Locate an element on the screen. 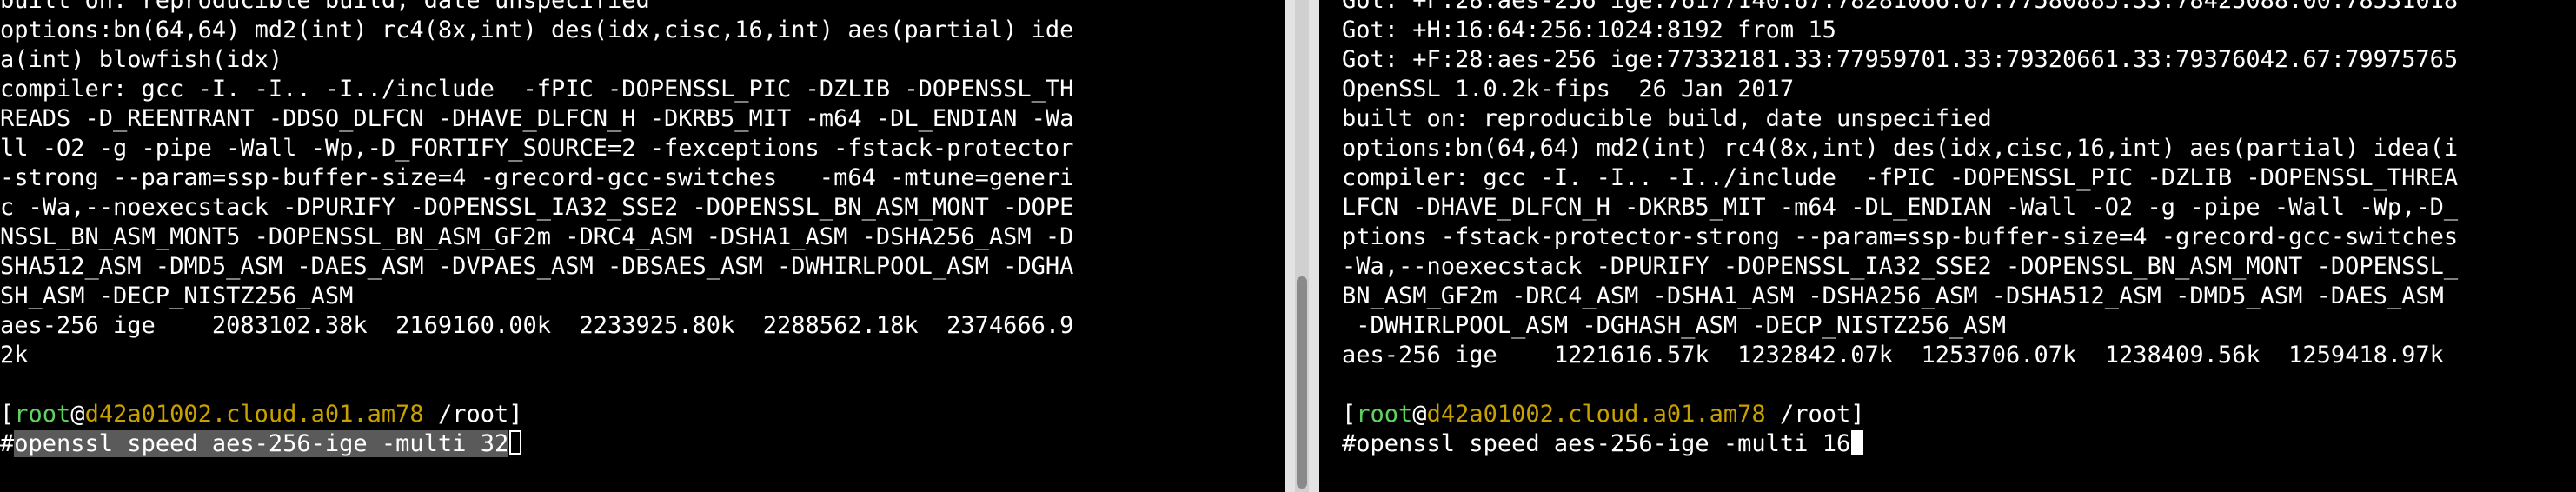  output-line: OpenSSL 1.0.2k-fips 26 Jan 2017 is located at coordinates (1568, 89).